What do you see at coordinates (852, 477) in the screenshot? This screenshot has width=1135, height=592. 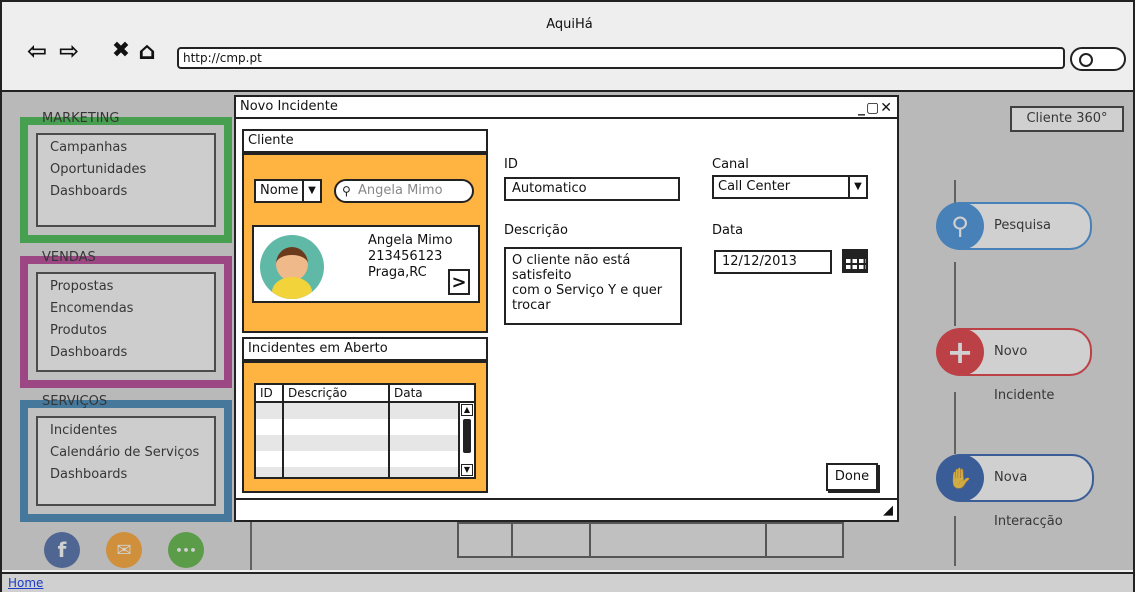 I see `done-button: Done` at bounding box center [852, 477].